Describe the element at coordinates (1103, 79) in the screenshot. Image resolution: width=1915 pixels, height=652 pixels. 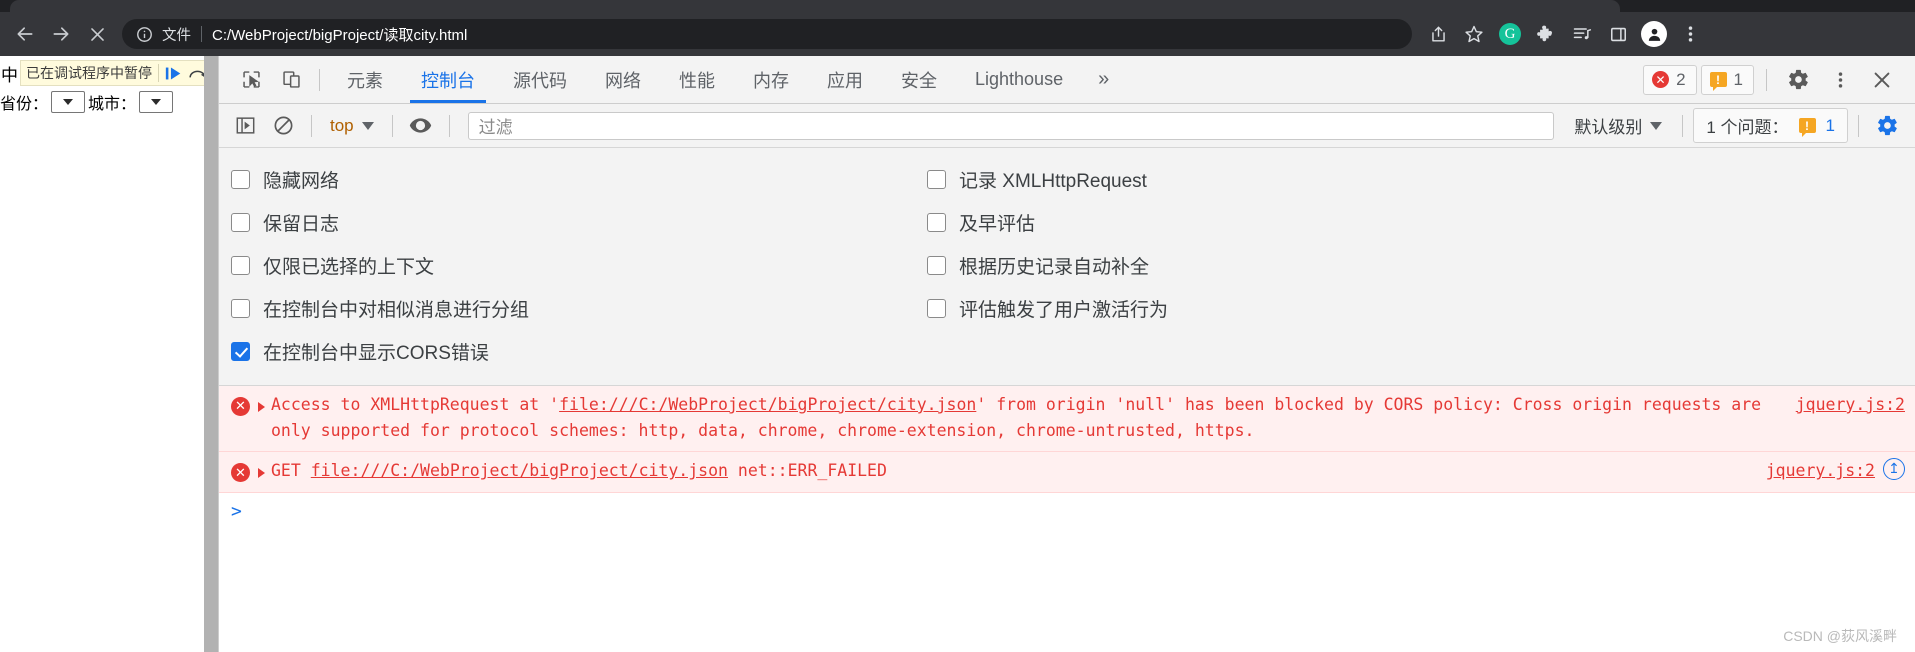
I see `more-tabs-icon: »` at that location.